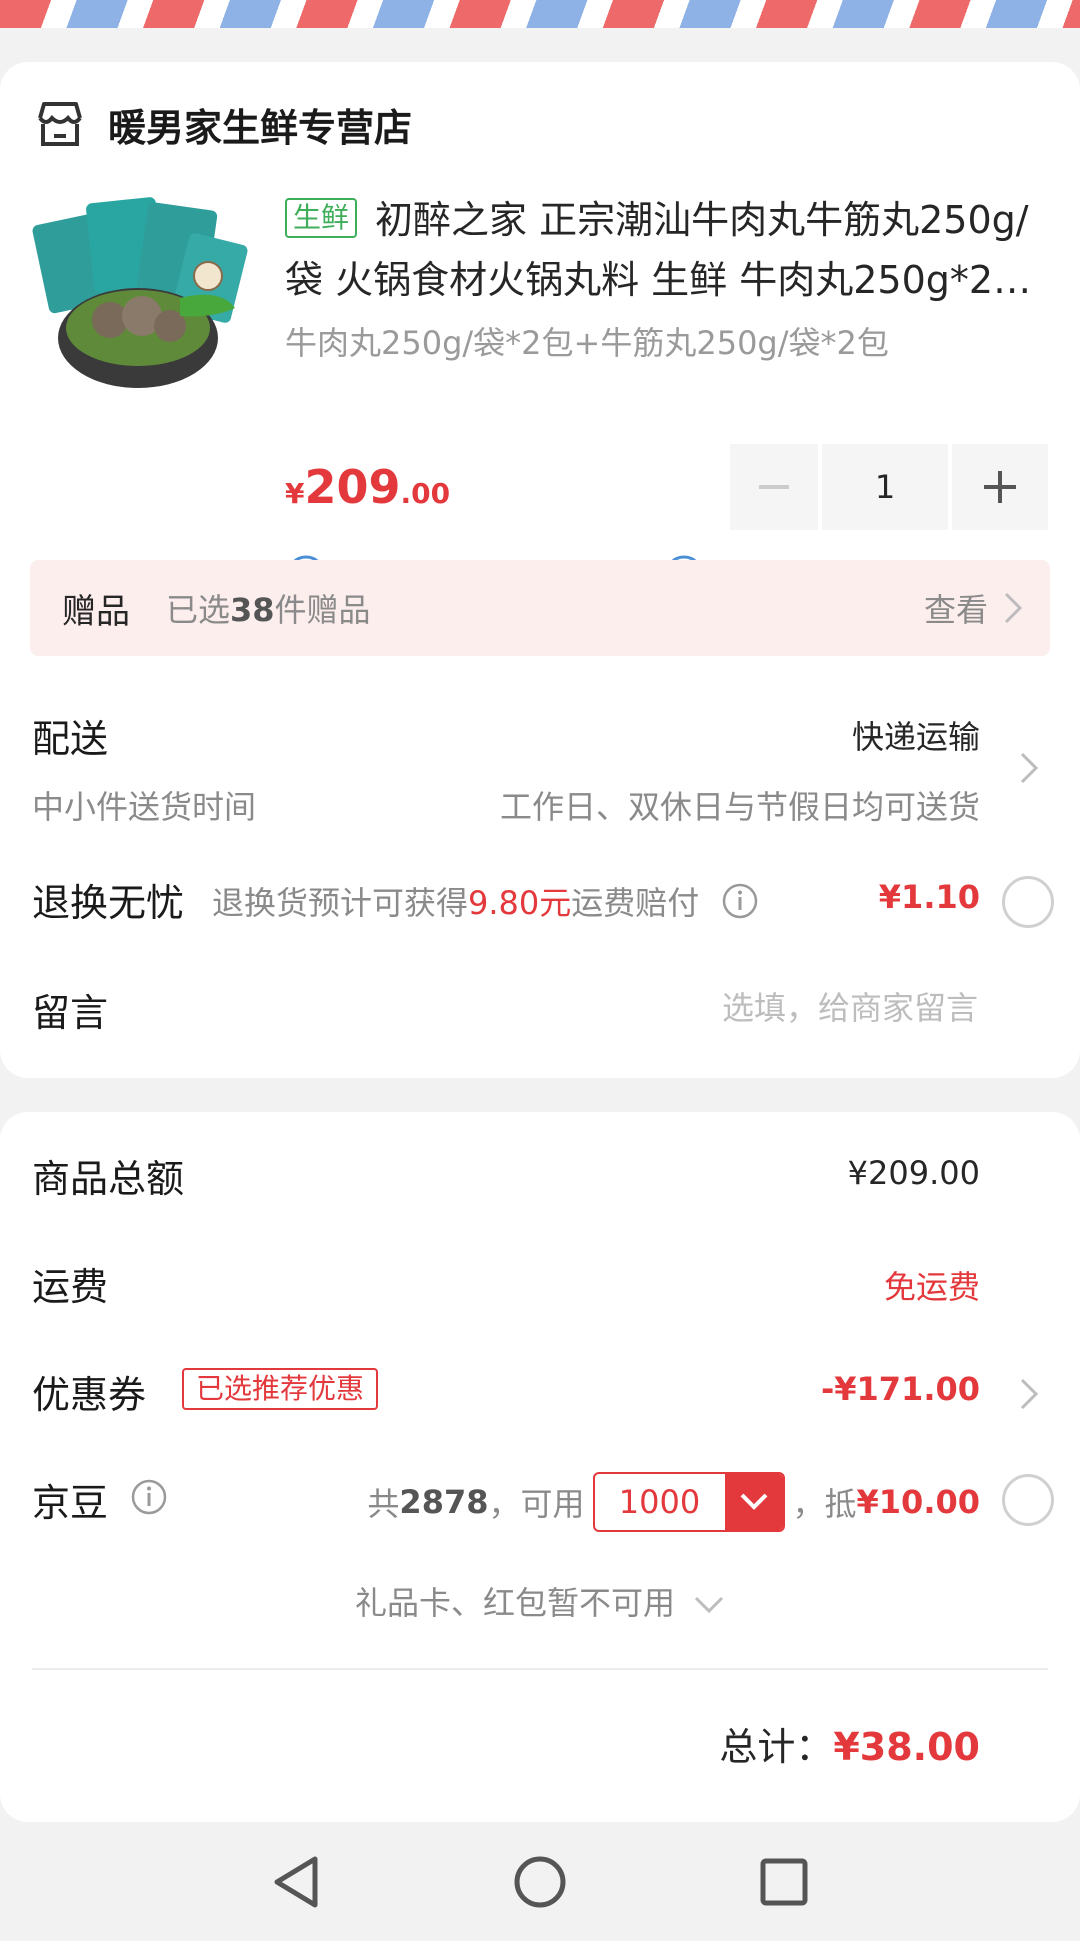  I want to click on beans-amount-select: 1000, so click(688, 1502).